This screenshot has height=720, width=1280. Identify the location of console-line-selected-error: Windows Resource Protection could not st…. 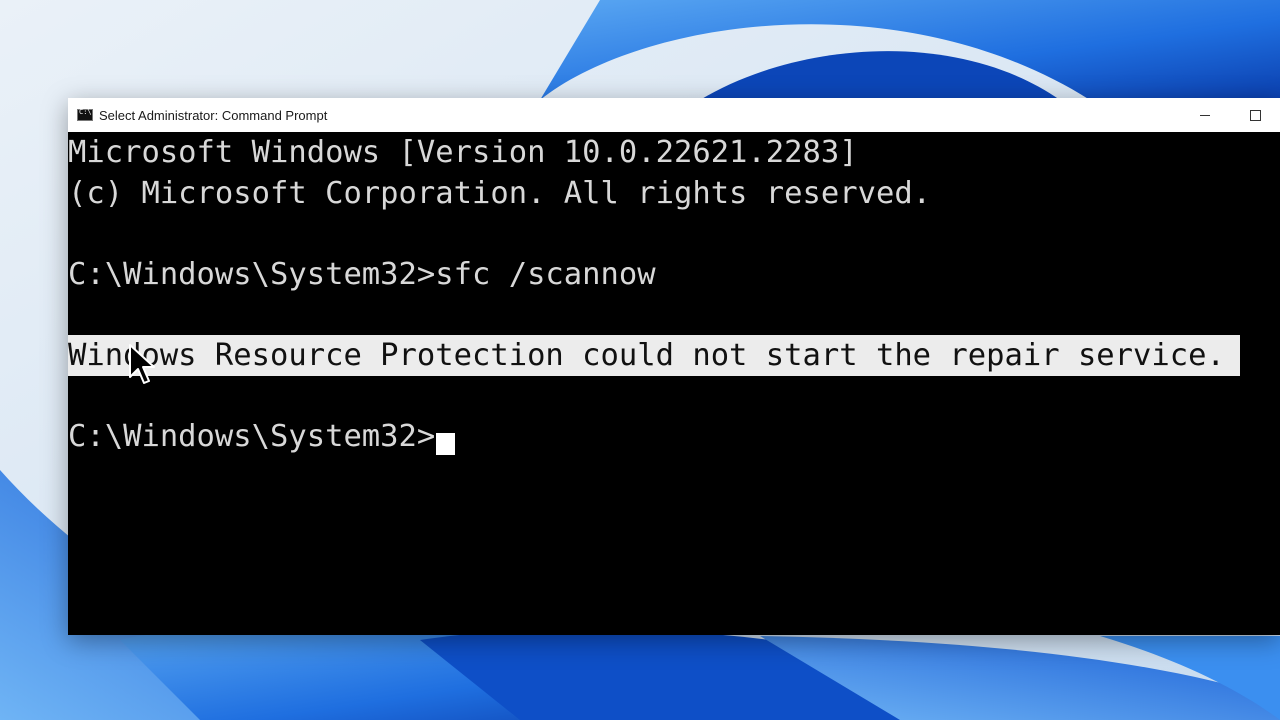
(654, 355).